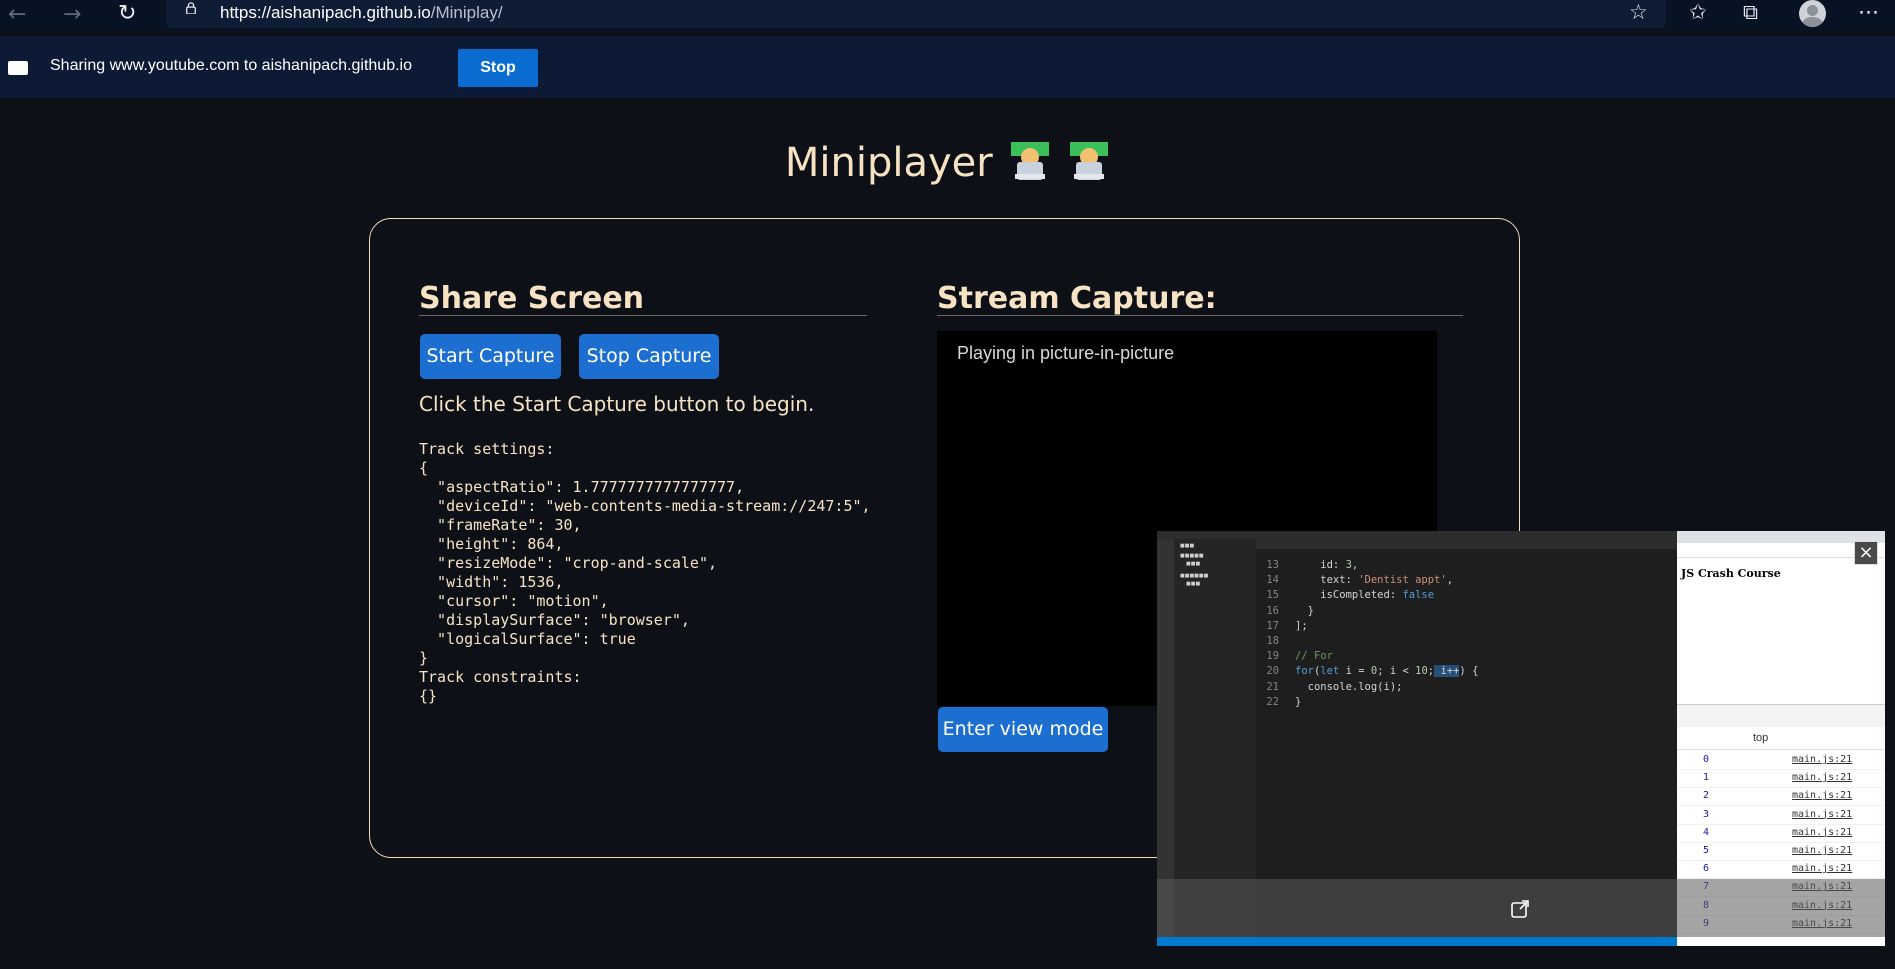 Image resolution: width=1895 pixels, height=969 pixels. I want to click on code-line: 18, so click(1272, 641).